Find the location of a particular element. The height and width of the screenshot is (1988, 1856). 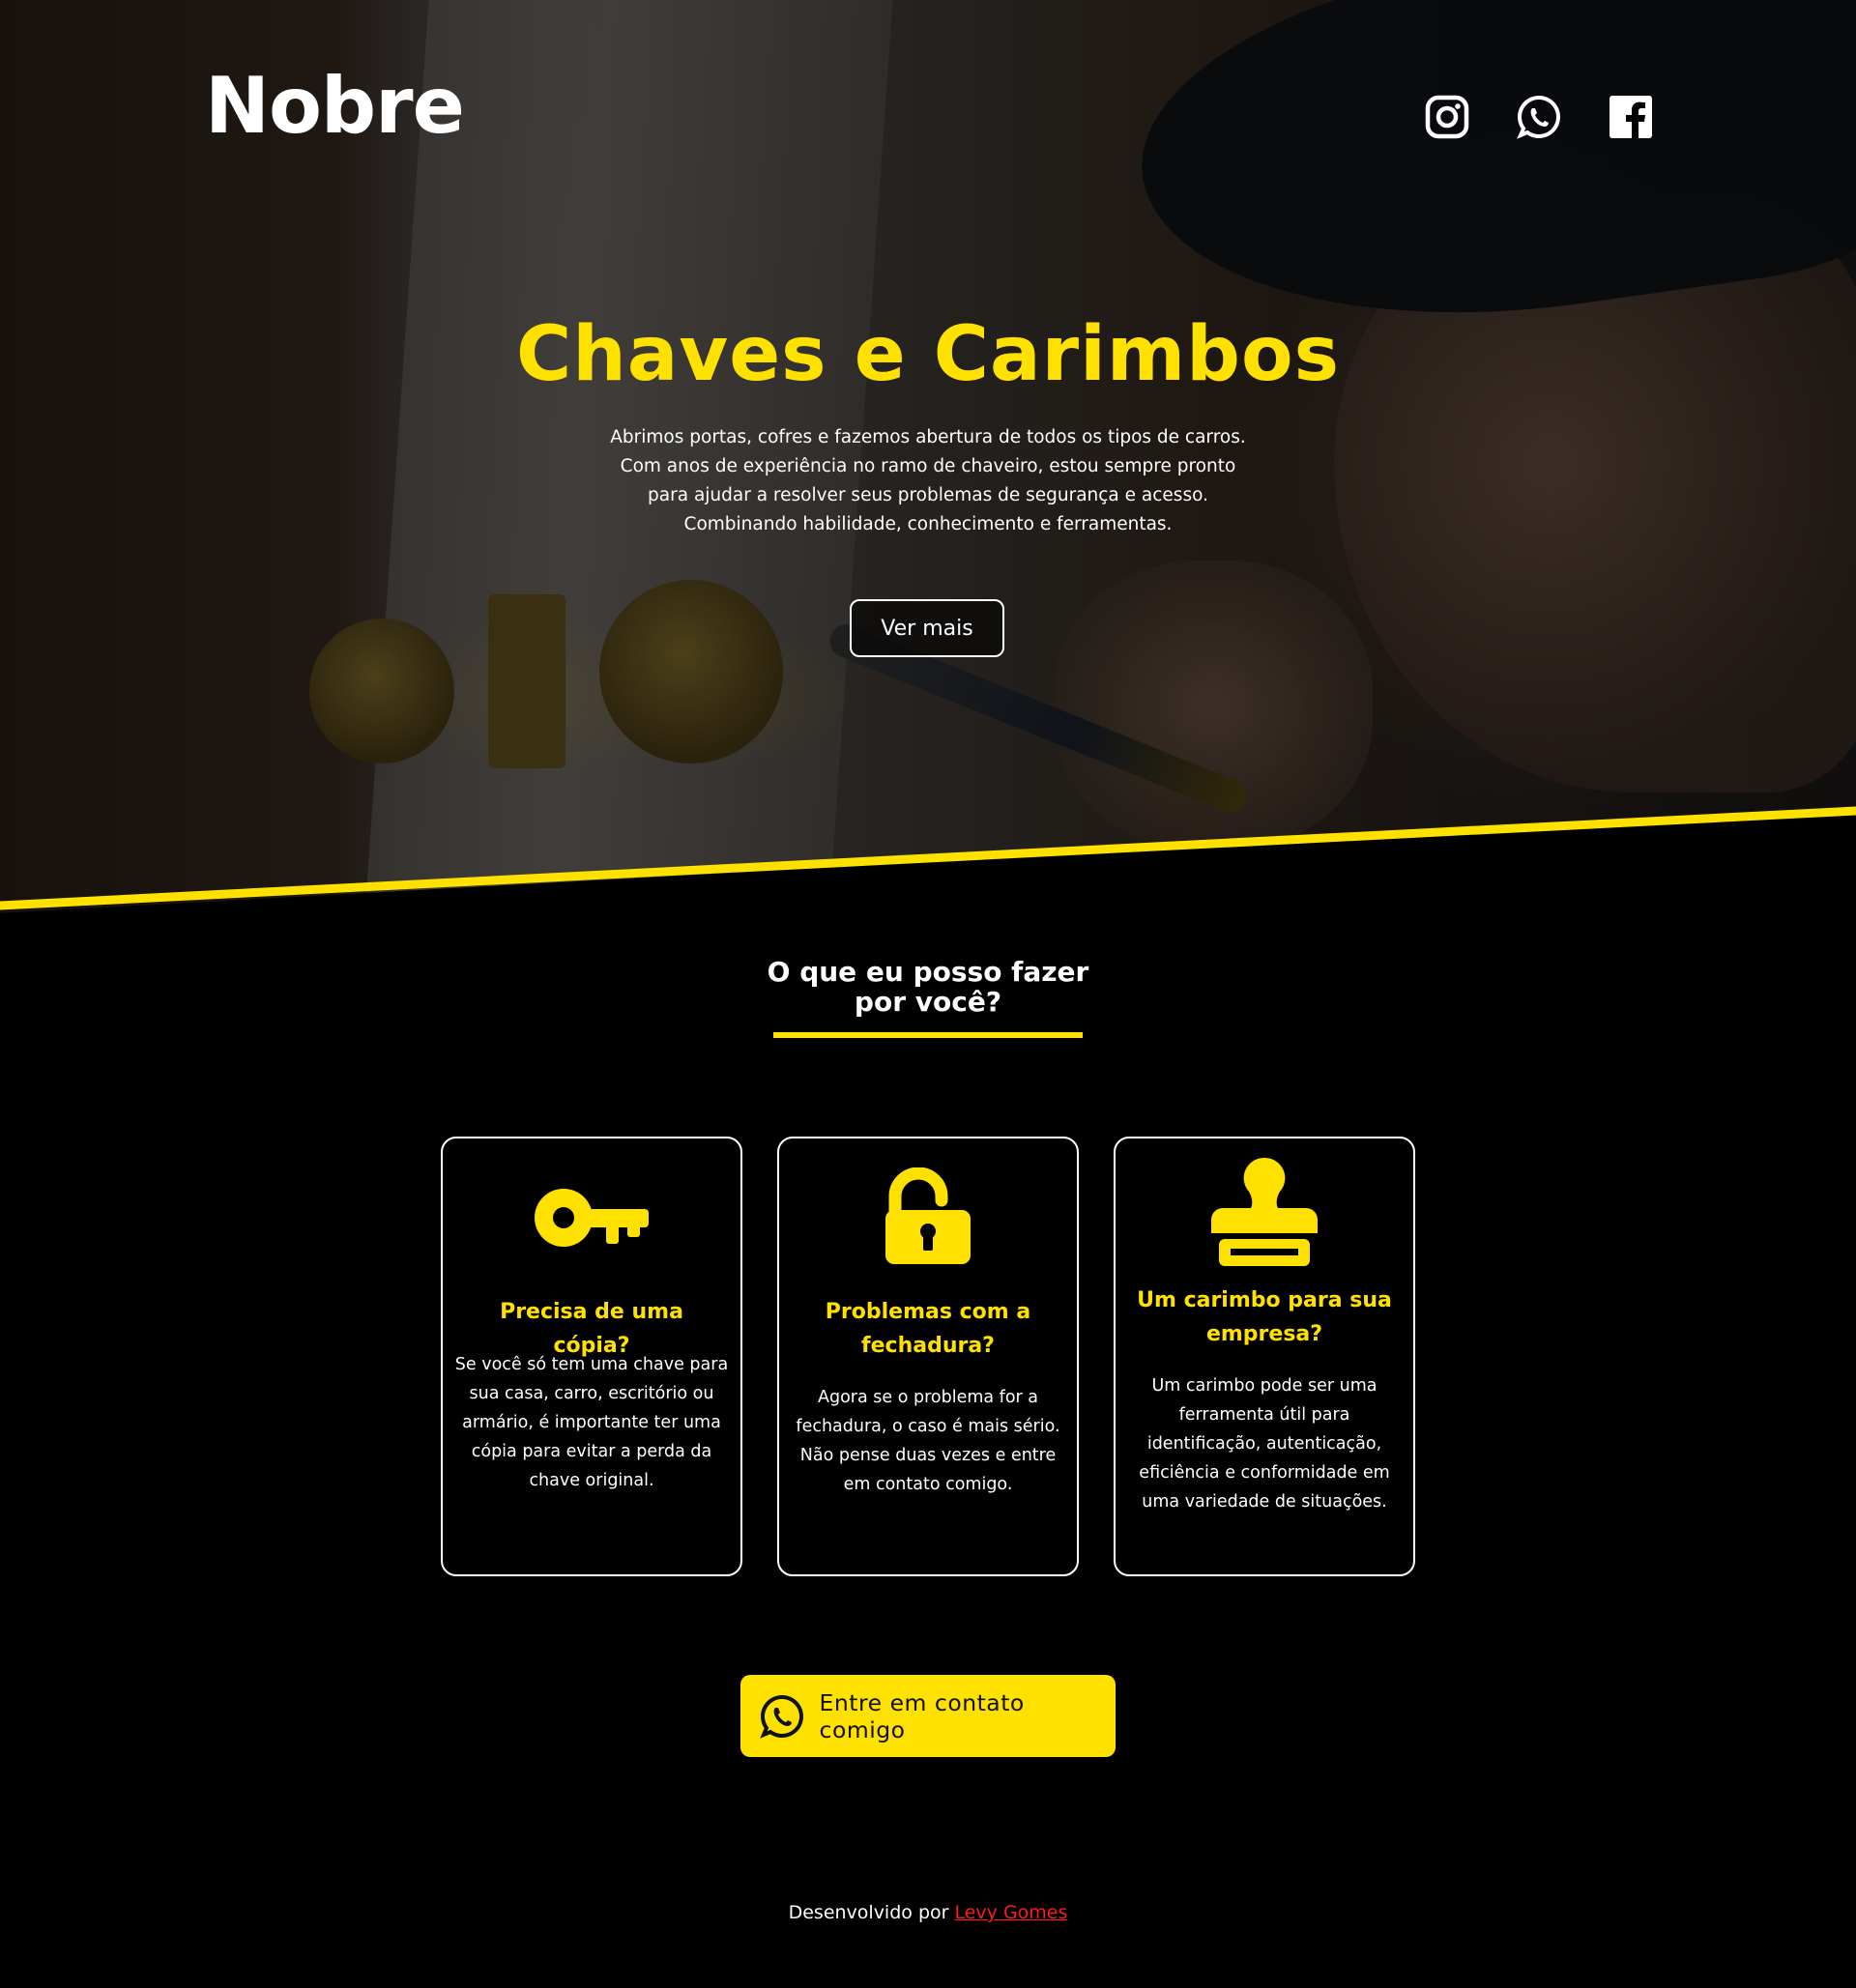

unlocked-padlock-icon is located at coordinates (928, 1216).